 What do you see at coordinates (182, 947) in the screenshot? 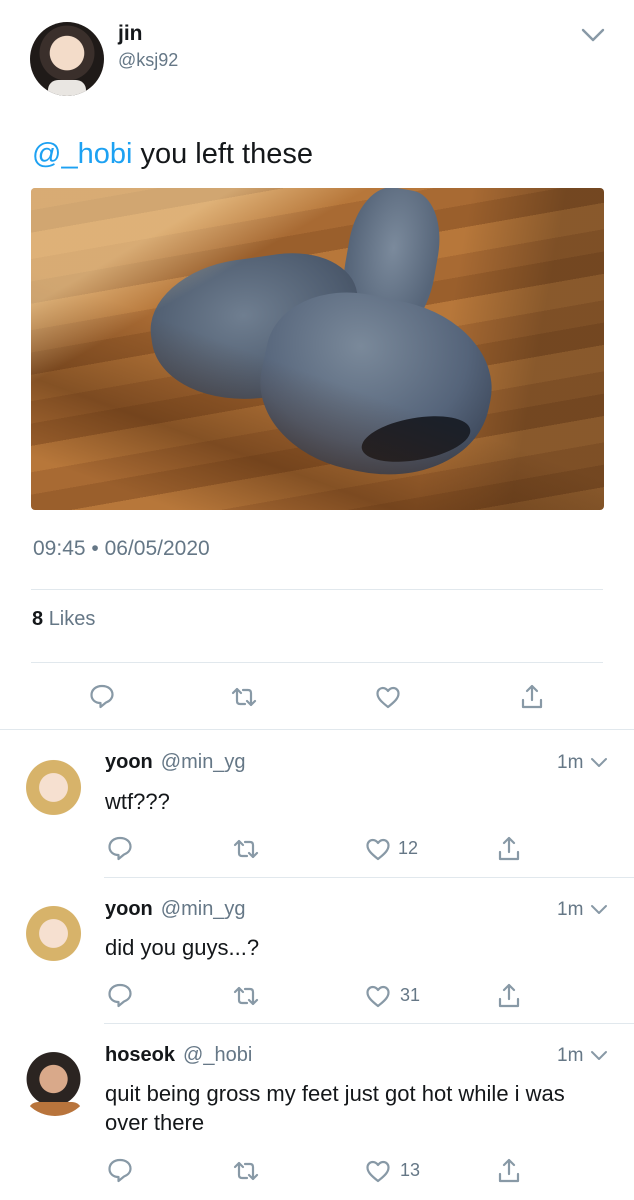
I see `reply-text: did you guys...?` at bounding box center [182, 947].